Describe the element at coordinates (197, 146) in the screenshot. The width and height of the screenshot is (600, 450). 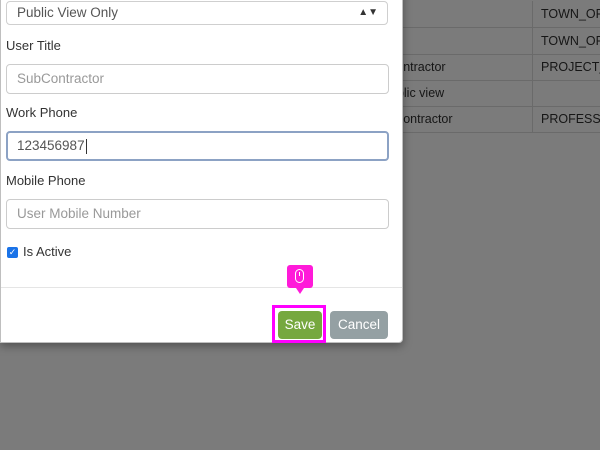
I see `work-phone-input: 123456987` at that location.